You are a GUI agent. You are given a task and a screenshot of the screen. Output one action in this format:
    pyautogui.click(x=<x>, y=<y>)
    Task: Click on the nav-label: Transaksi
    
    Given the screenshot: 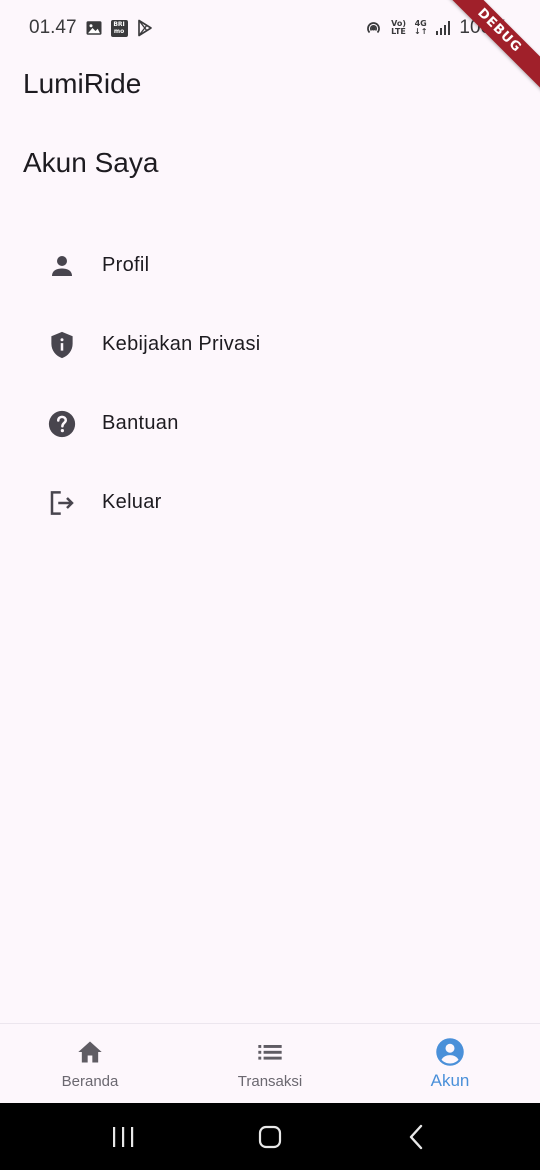 What is the action you would take?
    pyautogui.click(x=270, y=1081)
    